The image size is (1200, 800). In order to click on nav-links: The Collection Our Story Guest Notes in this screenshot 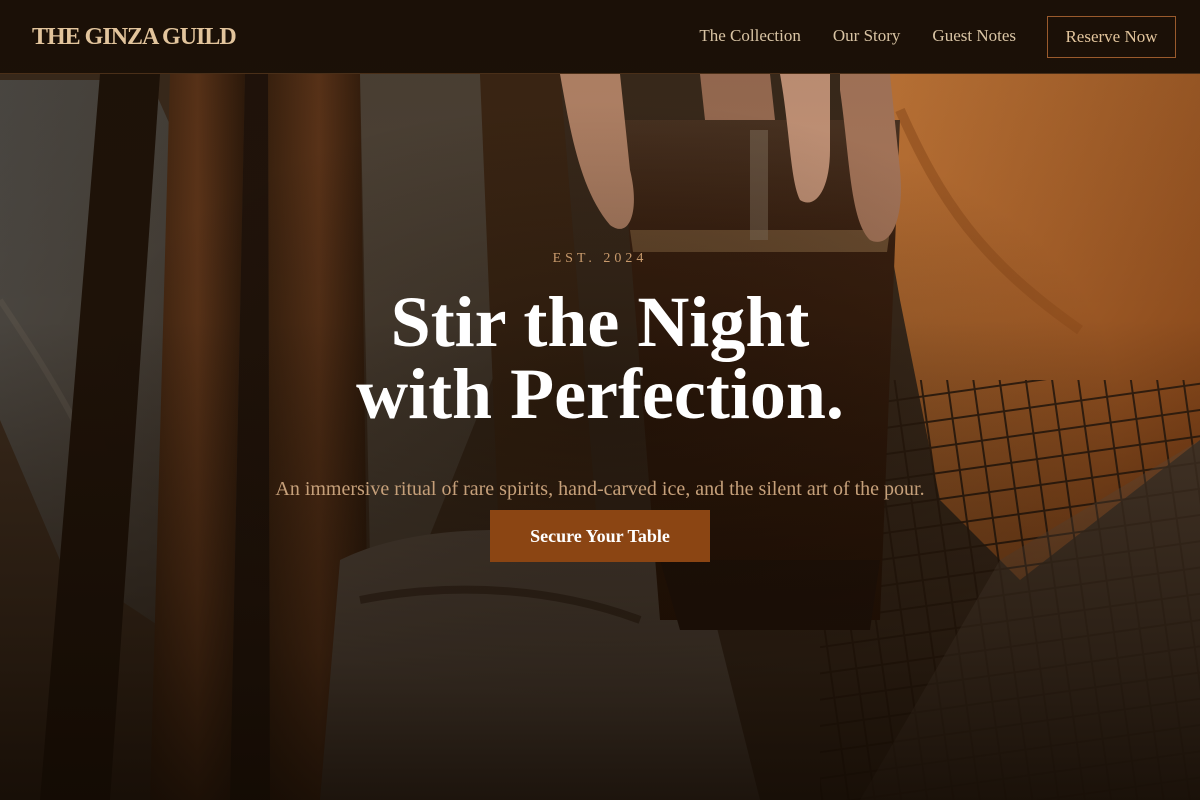, I will do `click(857, 36)`.